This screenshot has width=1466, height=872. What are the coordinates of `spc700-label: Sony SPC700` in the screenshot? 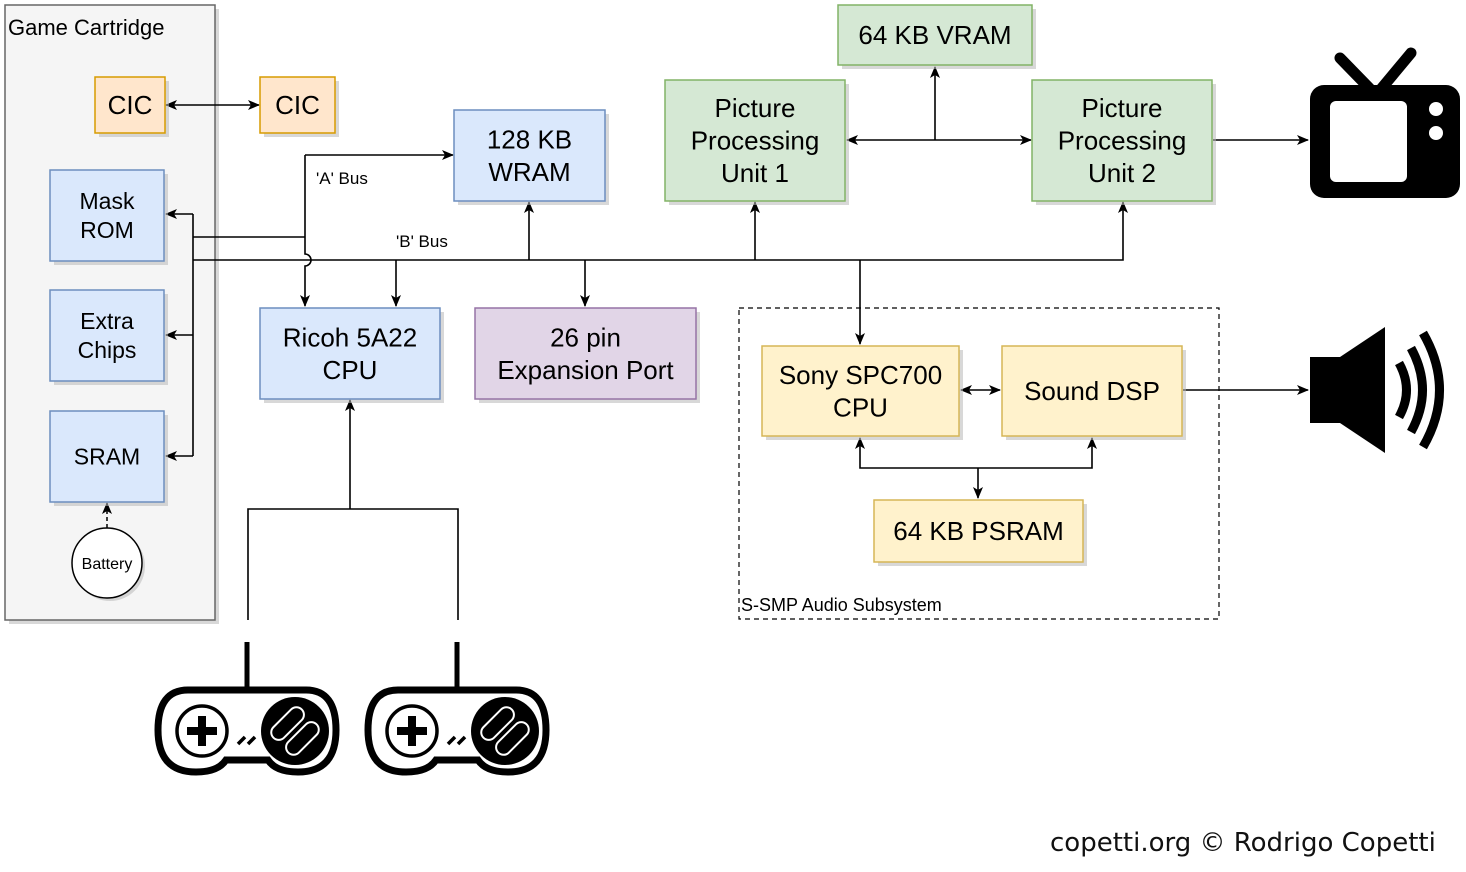 It's located at (860, 375).